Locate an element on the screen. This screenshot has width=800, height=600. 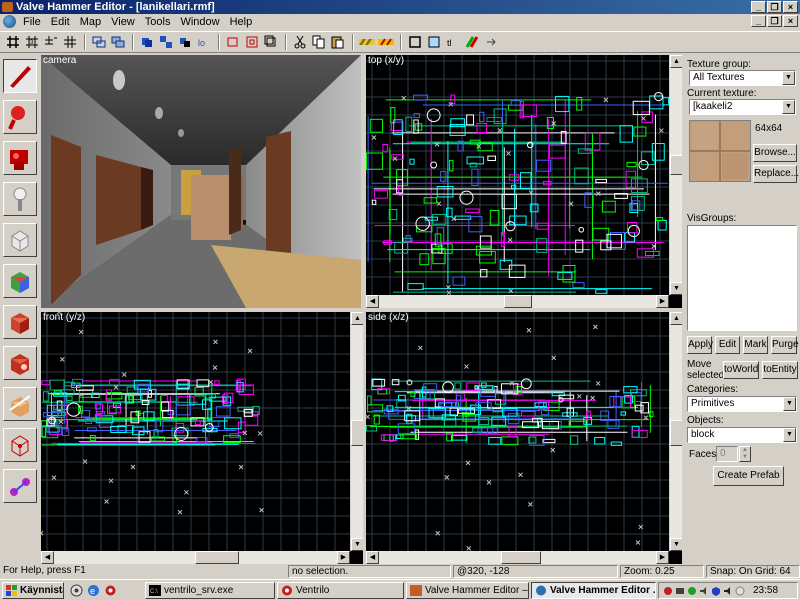
tray-network-icon is located at coordinates (680, 591).